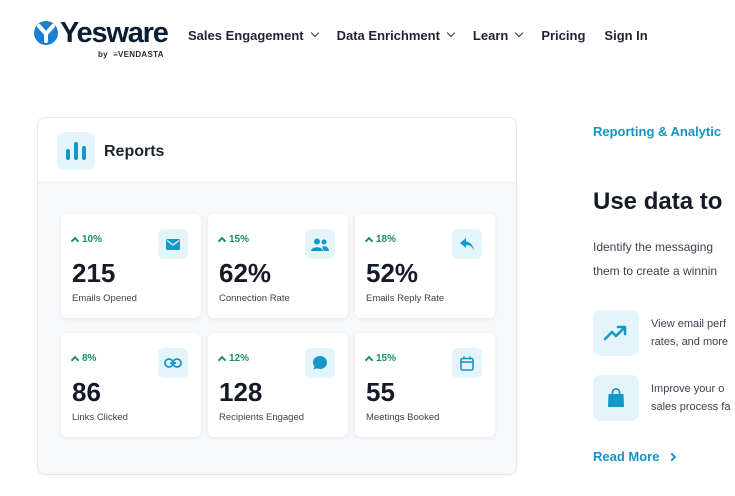 The height and width of the screenshot is (496, 735). Describe the element at coordinates (403, 417) in the screenshot. I see `metric-label: Meetings Booked` at that location.